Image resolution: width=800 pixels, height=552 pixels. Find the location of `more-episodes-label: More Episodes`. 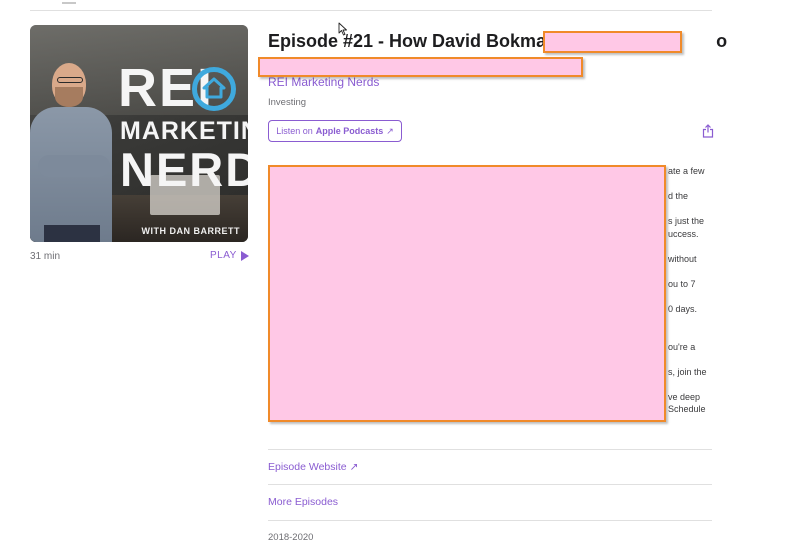

more-episodes-label: More Episodes is located at coordinates (303, 502).